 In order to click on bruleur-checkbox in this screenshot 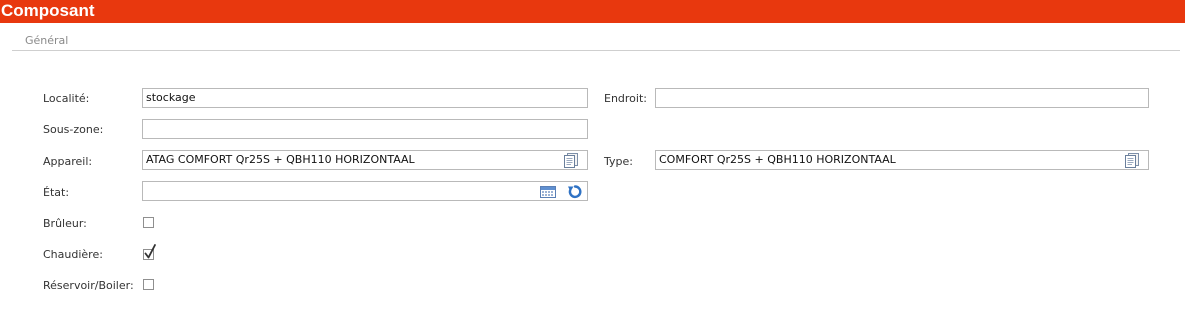, I will do `click(148, 222)`.